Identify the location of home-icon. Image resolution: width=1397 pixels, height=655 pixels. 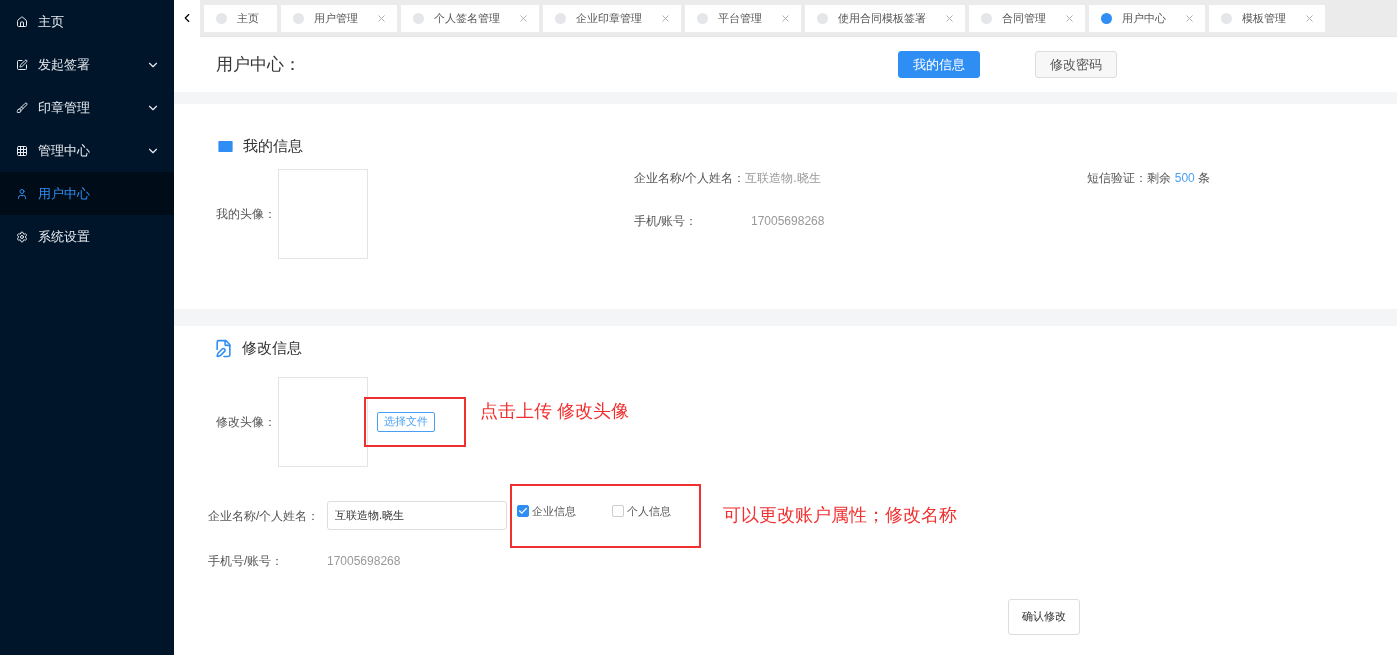
(22, 21).